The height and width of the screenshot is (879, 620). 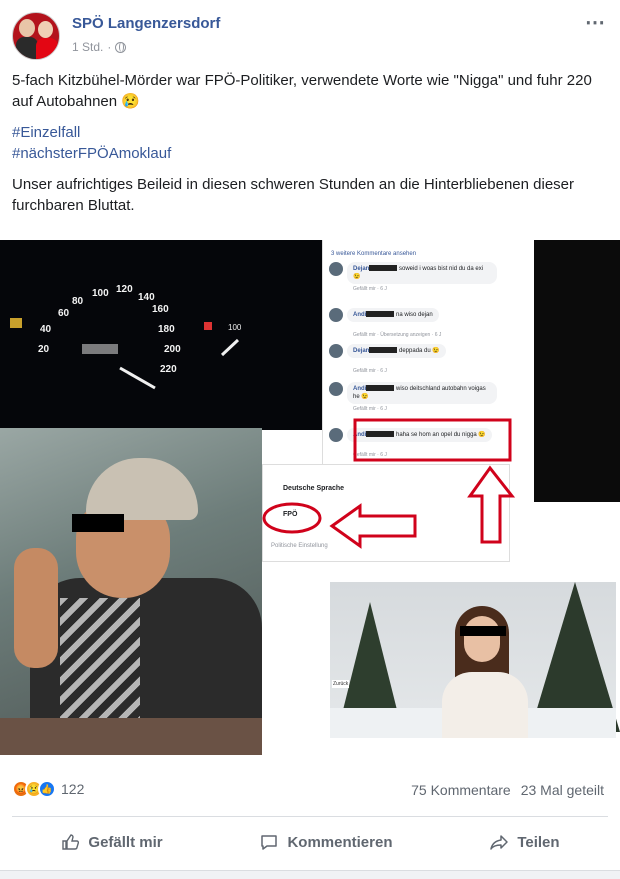 I want to click on post-meta: 1 Std. ·, so click(x=99, y=47).